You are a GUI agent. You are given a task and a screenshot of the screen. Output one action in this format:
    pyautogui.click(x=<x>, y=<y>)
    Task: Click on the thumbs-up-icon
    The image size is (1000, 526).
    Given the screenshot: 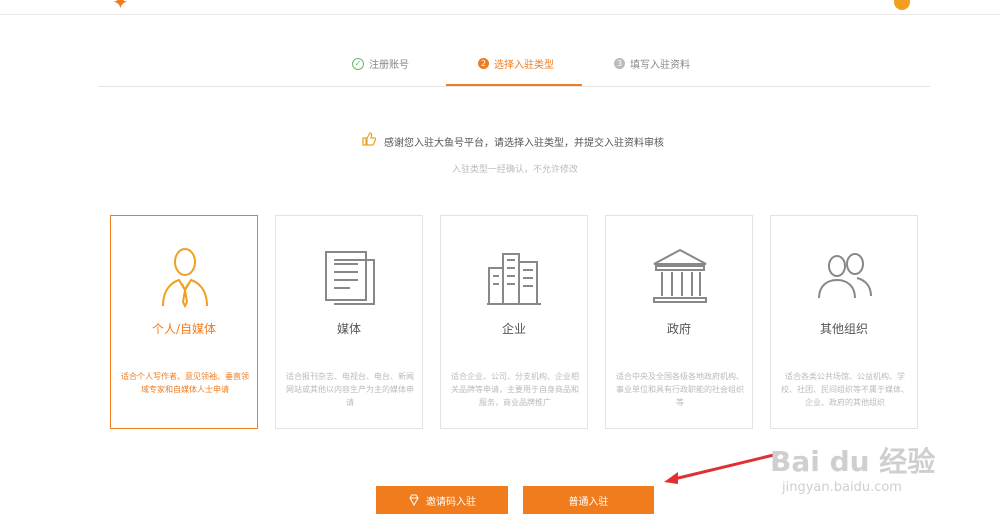 What is the action you would take?
    pyautogui.click(x=369, y=141)
    